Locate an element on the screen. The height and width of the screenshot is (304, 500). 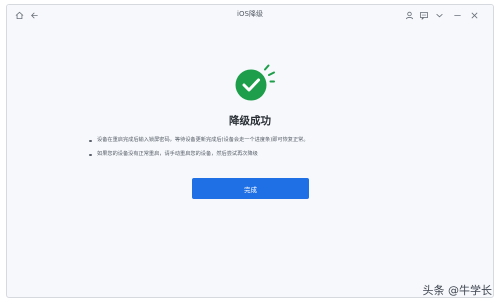
watermark-text: 头条 @牛学长 is located at coordinates (457, 290).